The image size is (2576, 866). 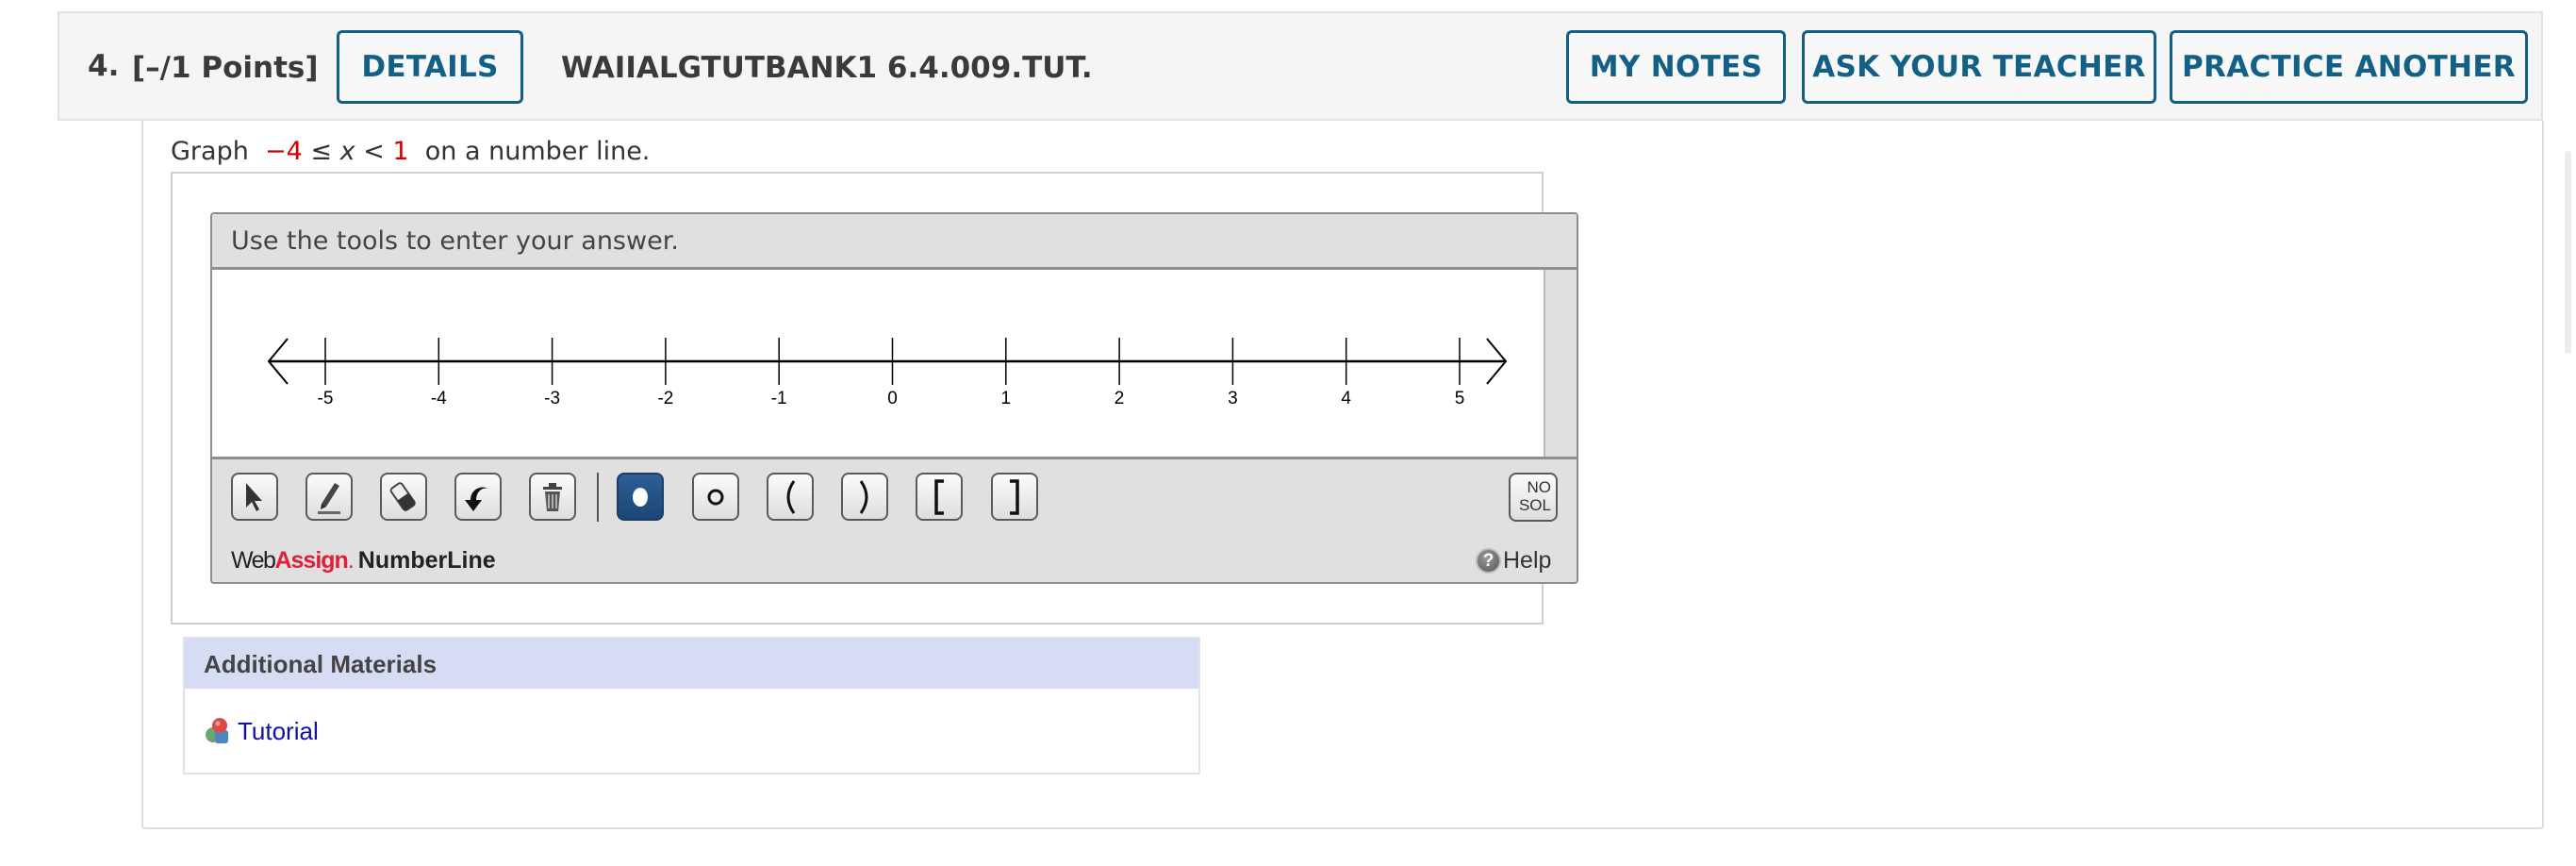 I want to click on my-notes-button: MY NOTES, so click(x=1676, y=67).